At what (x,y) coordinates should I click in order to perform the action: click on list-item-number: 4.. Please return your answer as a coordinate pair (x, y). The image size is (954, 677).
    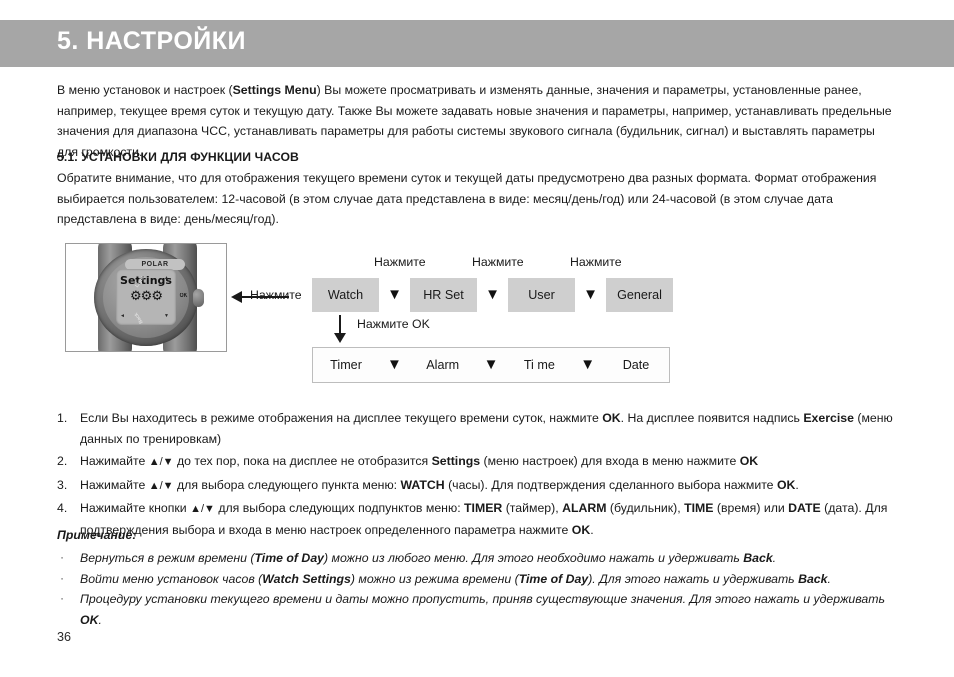
    Looking at the image, I should click on (62, 508).